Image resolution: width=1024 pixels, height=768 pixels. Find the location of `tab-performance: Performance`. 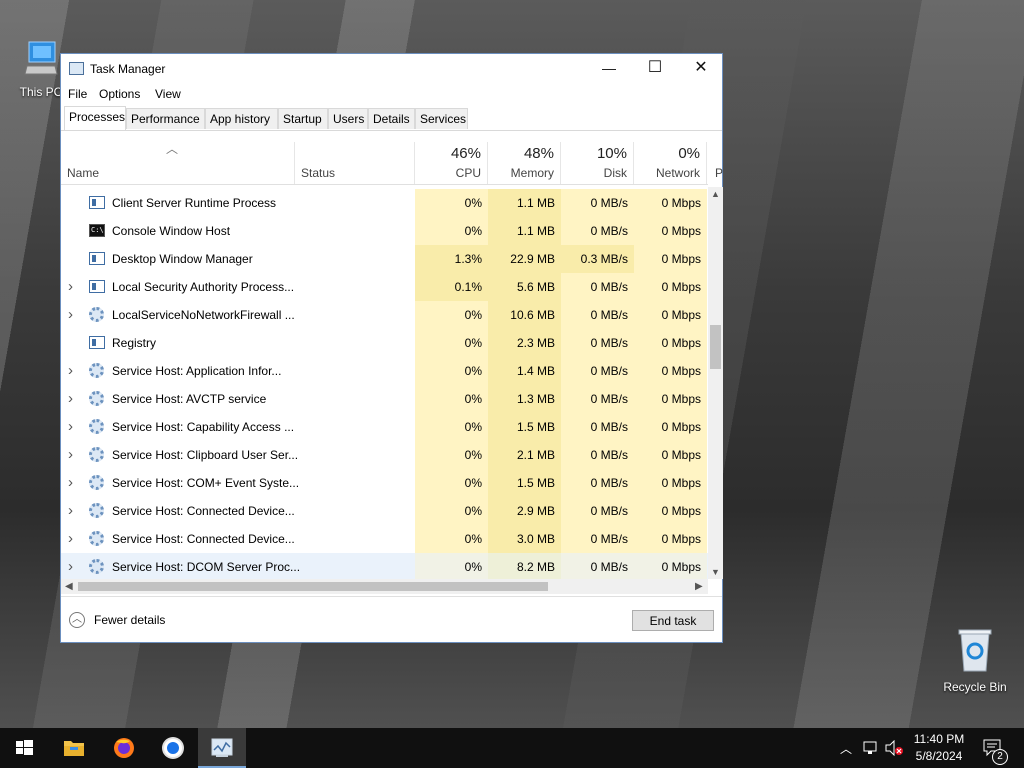

tab-performance: Performance is located at coordinates (165, 118).